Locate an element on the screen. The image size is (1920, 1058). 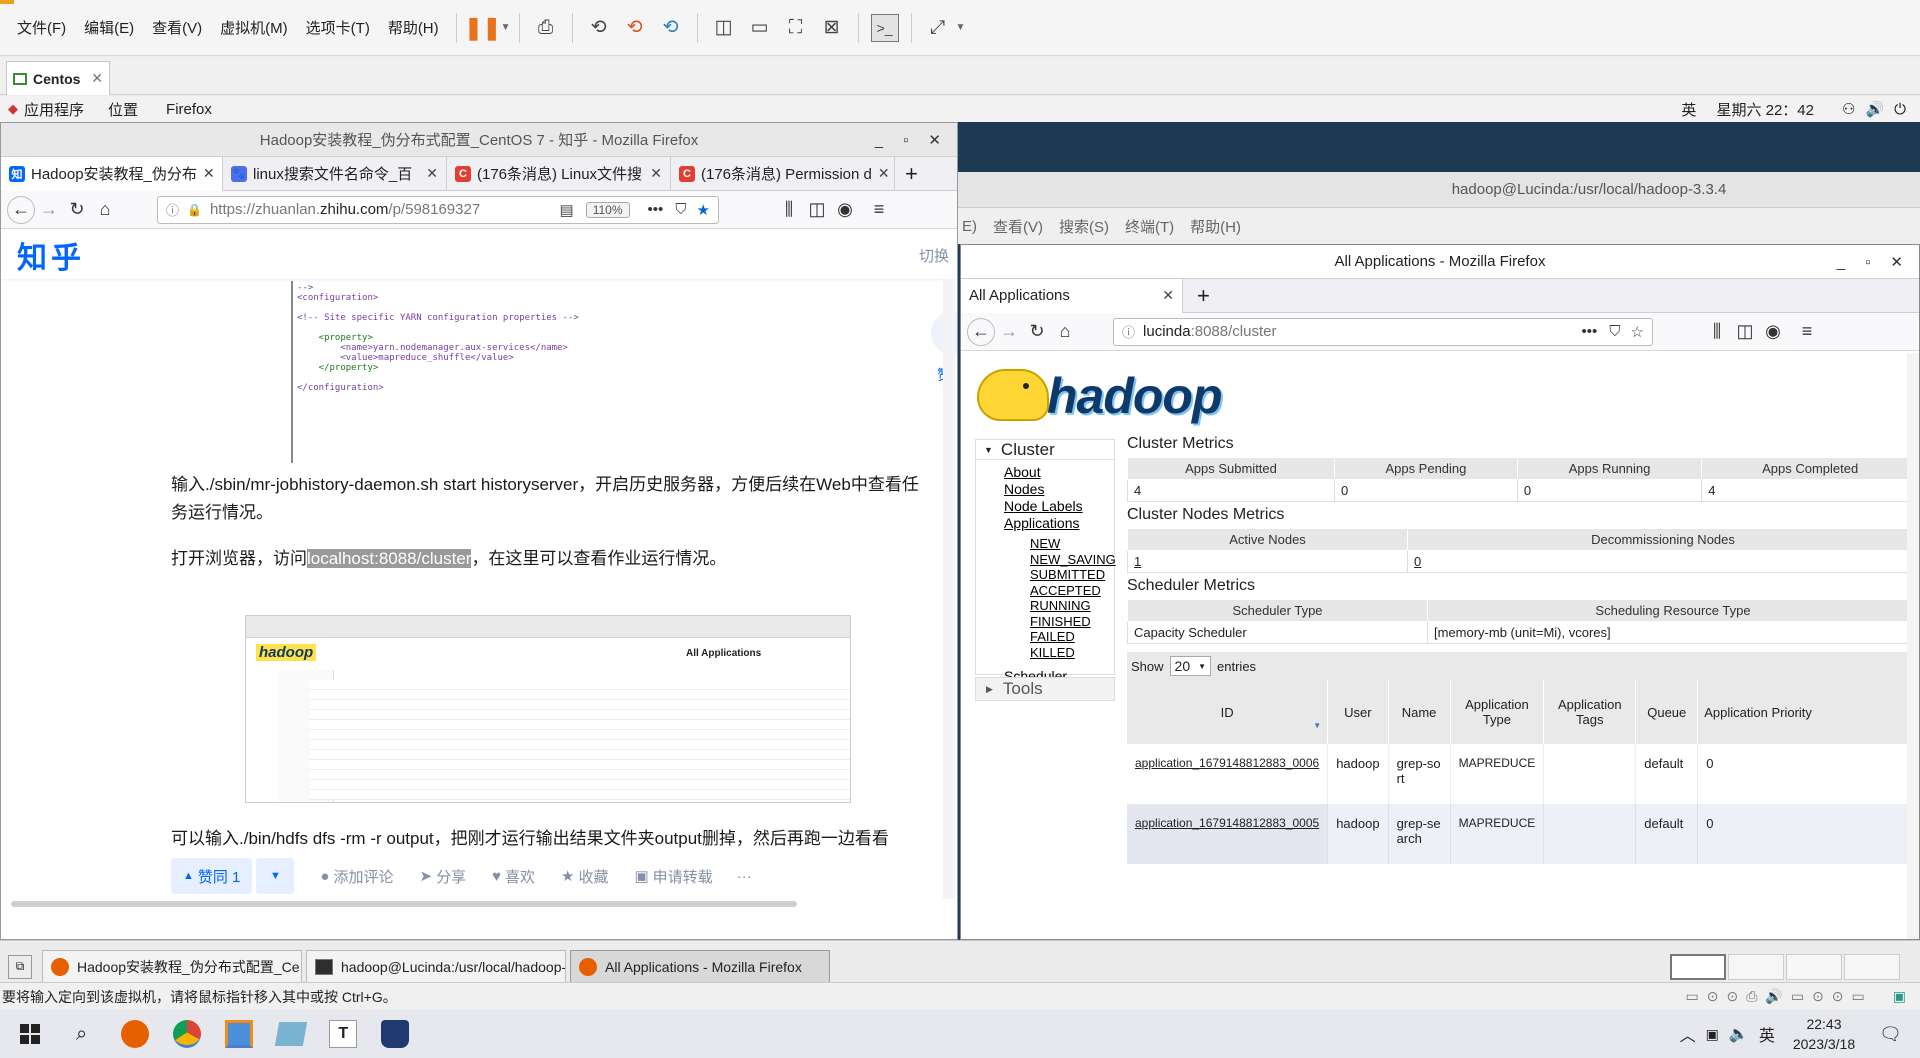
browser-tab: All Applications ✕ is located at coordinates (1072, 295).